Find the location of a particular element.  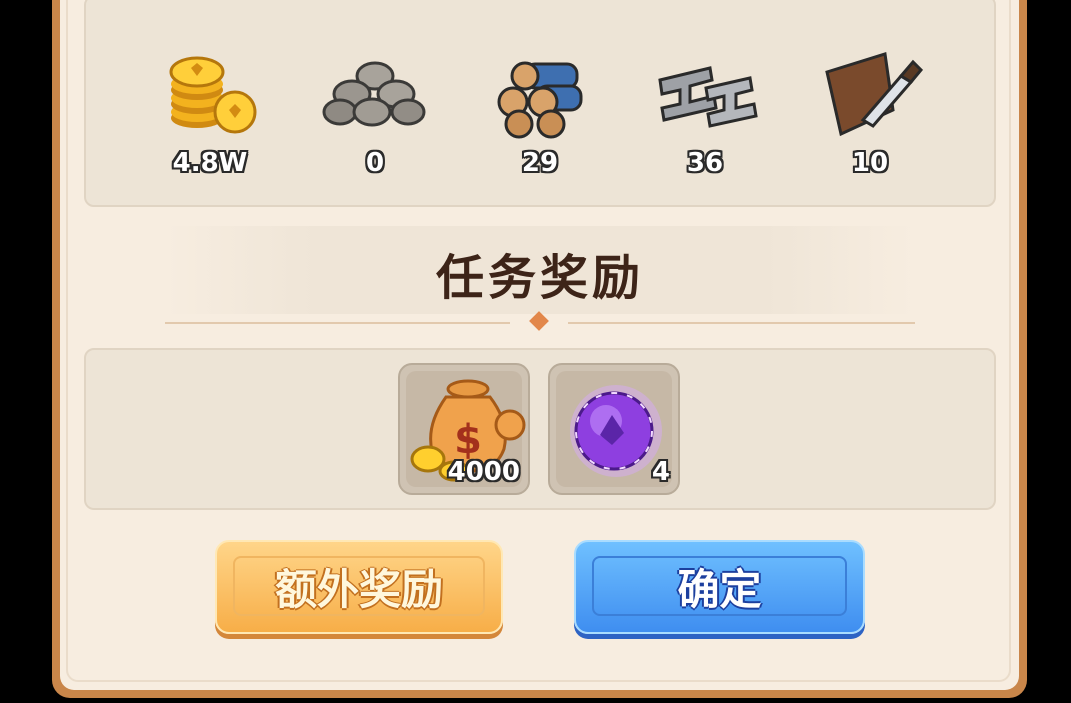

resource-value: 4.8W is located at coordinates (210, 163).